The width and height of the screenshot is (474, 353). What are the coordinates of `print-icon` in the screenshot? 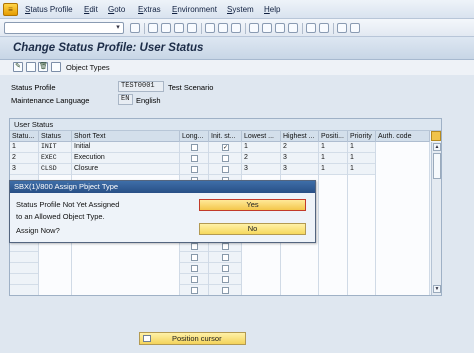 It's located at (210, 28).